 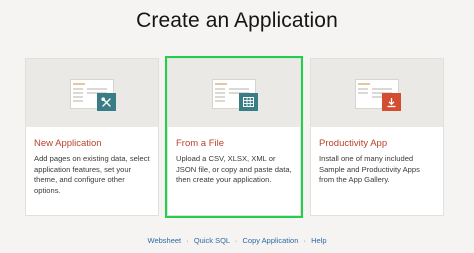 What do you see at coordinates (212, 240) in the screenshot?
I see `quick-sql-link: Quick SQL` at bounding box center [212, 240].